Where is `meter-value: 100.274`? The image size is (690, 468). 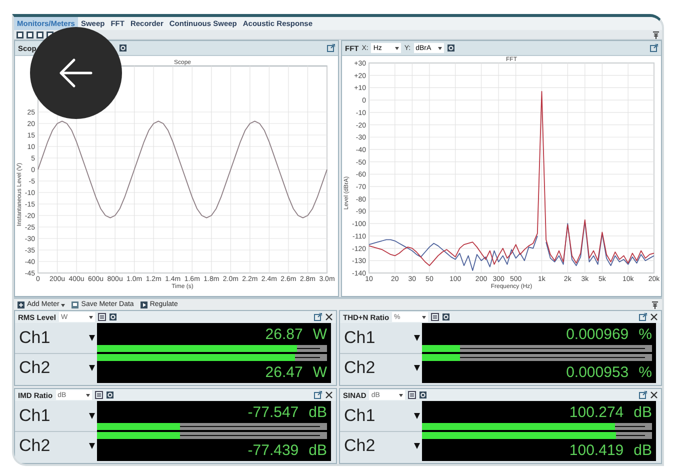
meter-value: 100.274 is located at coordinates (596, 412).